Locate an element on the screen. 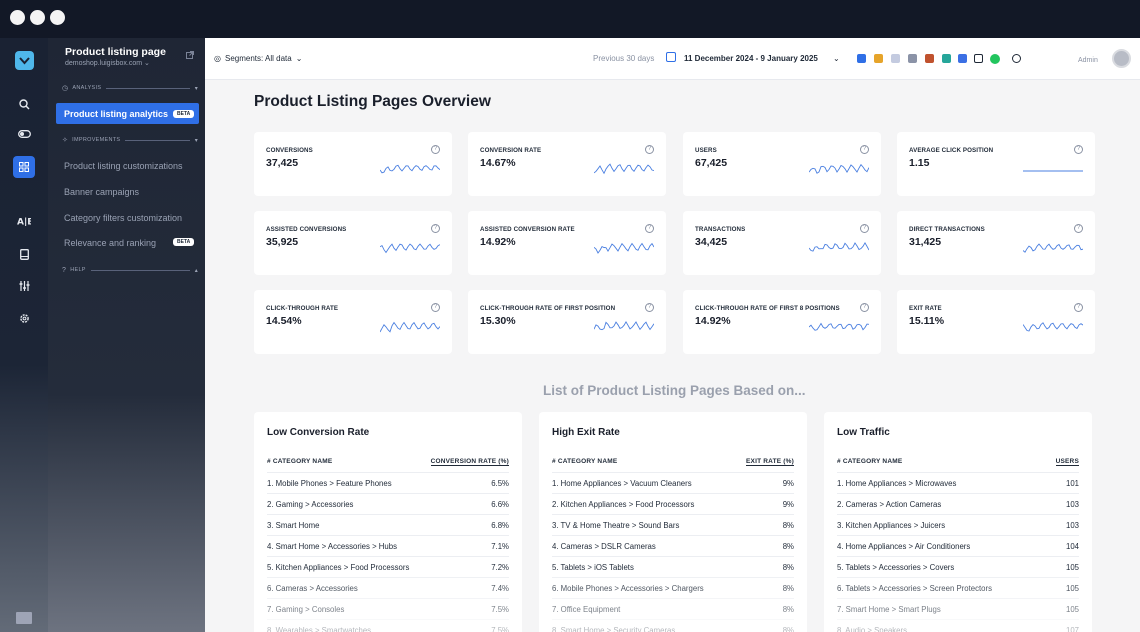 Image resolution: width=1140 pixels, height=632 pixels. row-value: 107 is located at coordinates (1072, 629).